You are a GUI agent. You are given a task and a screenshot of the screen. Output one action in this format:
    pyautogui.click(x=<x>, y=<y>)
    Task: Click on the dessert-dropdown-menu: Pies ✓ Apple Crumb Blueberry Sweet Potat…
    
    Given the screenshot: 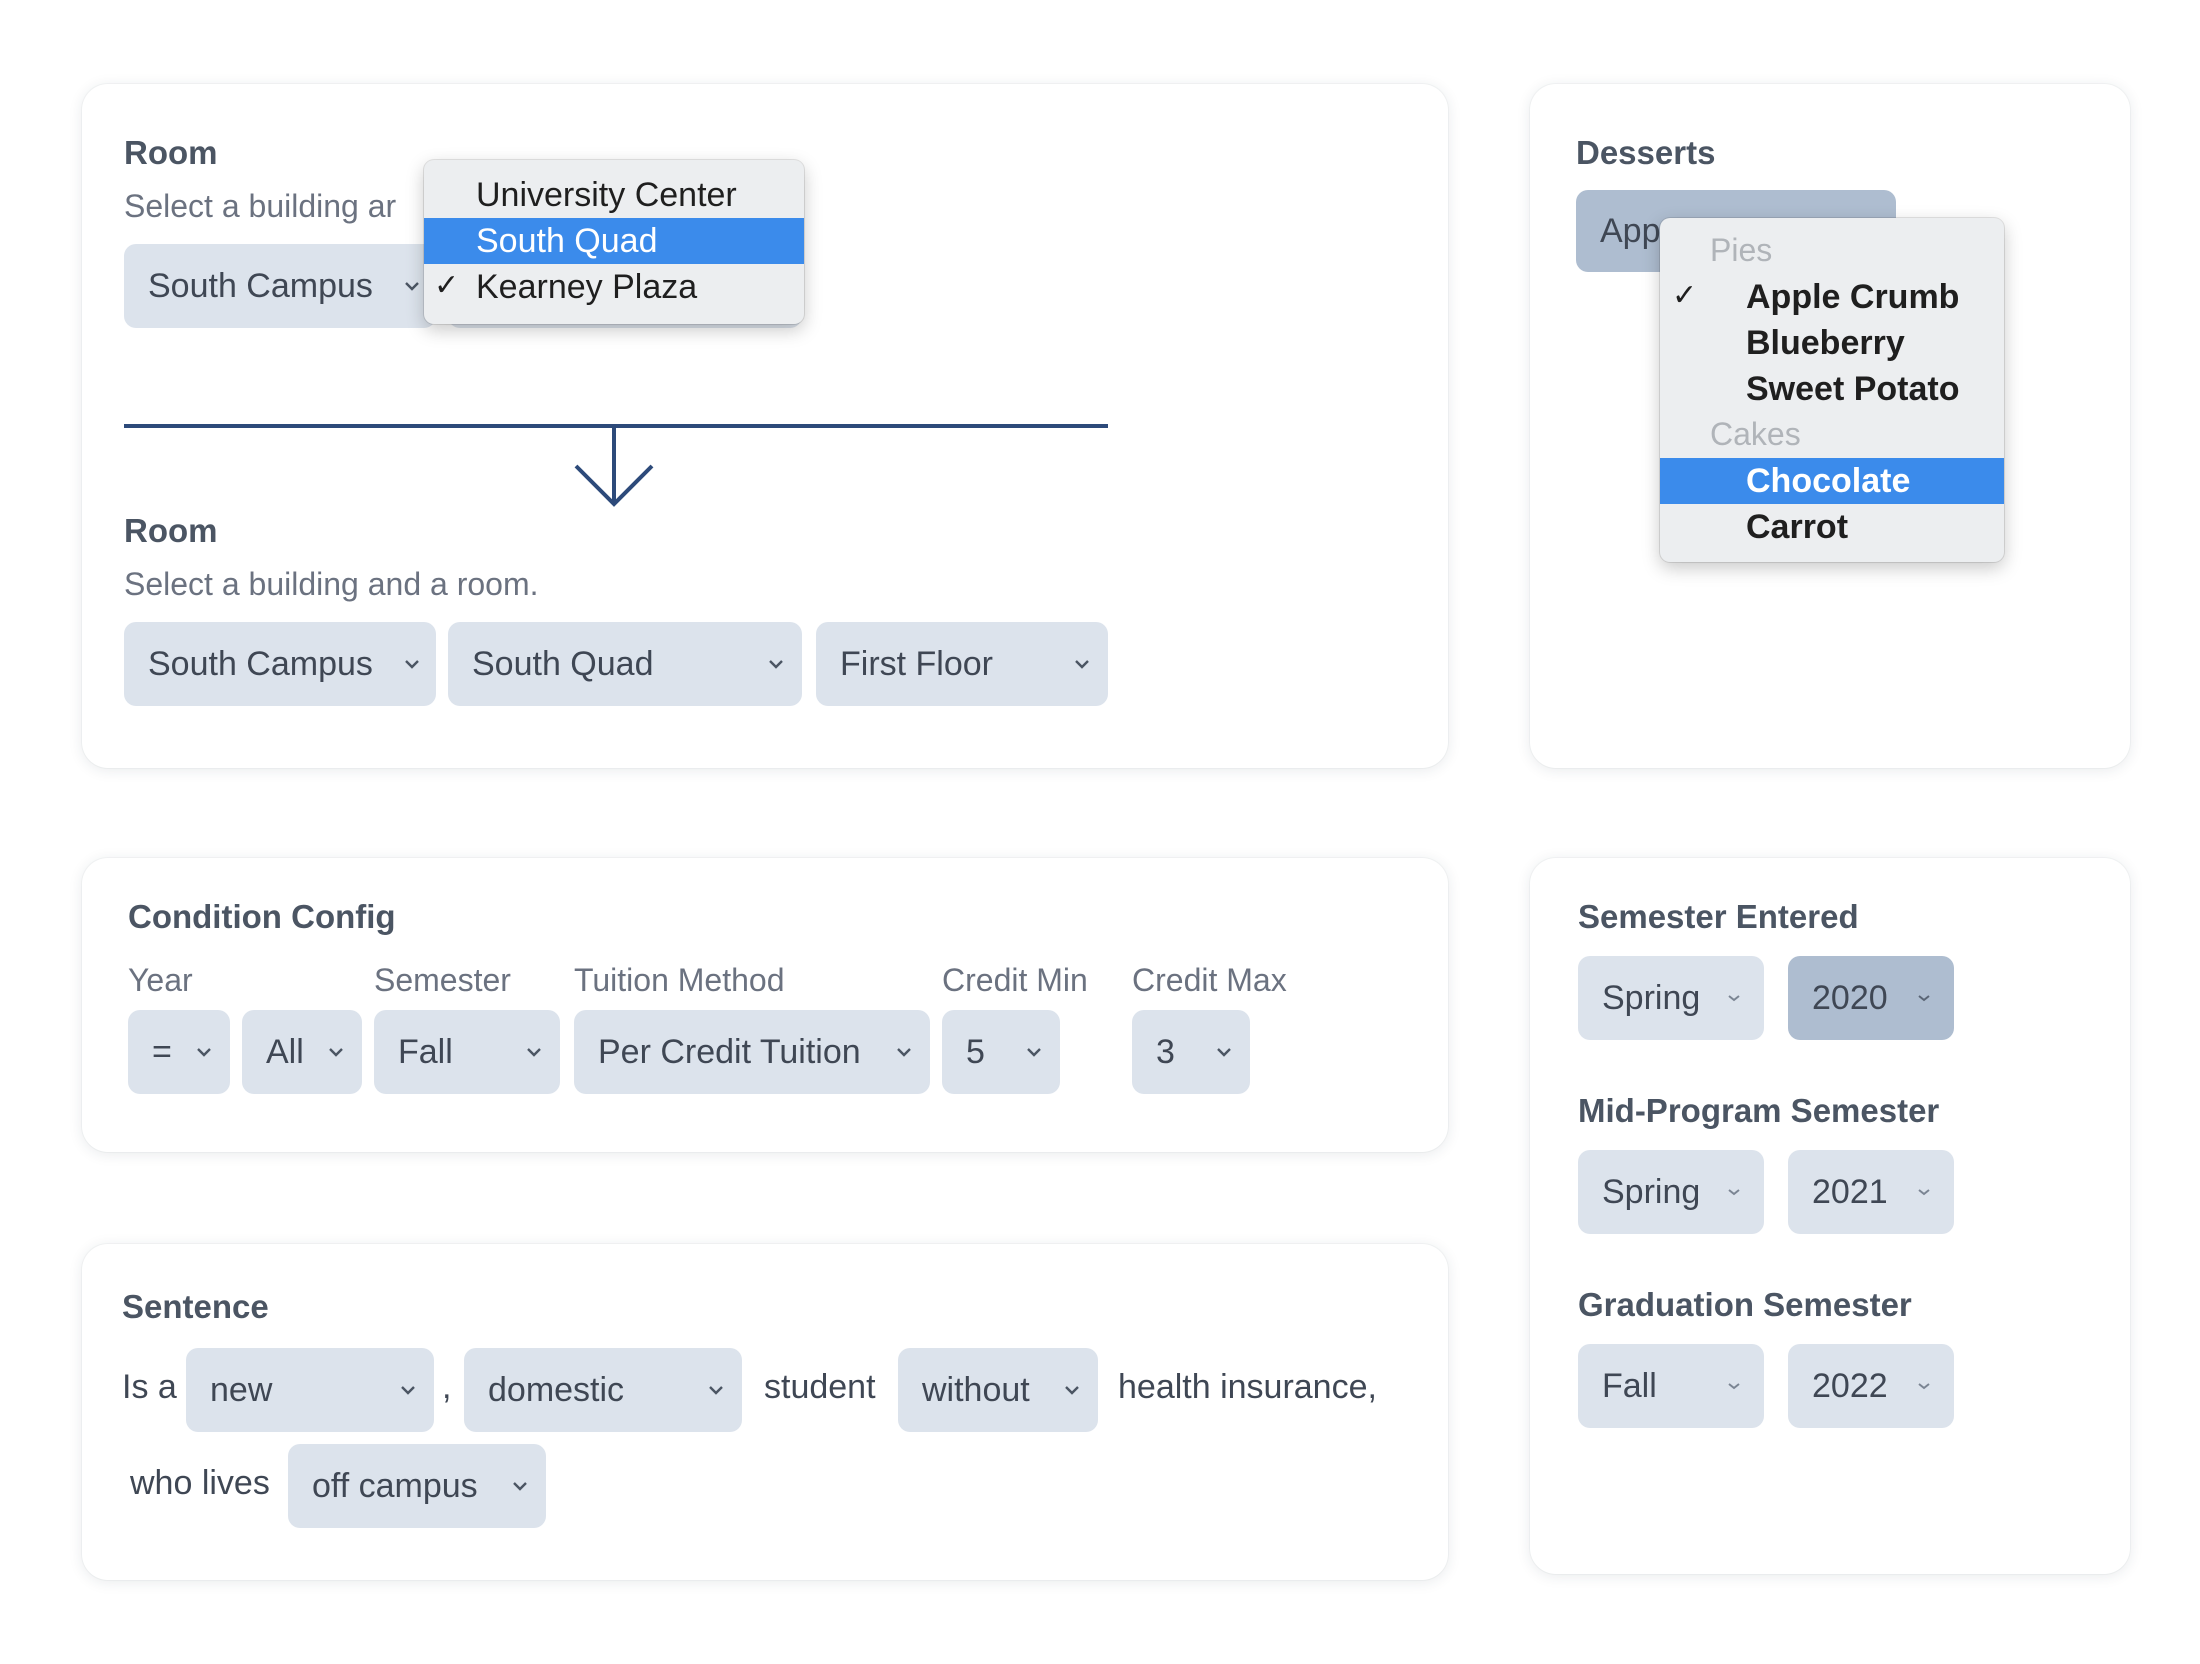 What is the action you would take?
    pyautogui.click(x=1832, y=390)
    